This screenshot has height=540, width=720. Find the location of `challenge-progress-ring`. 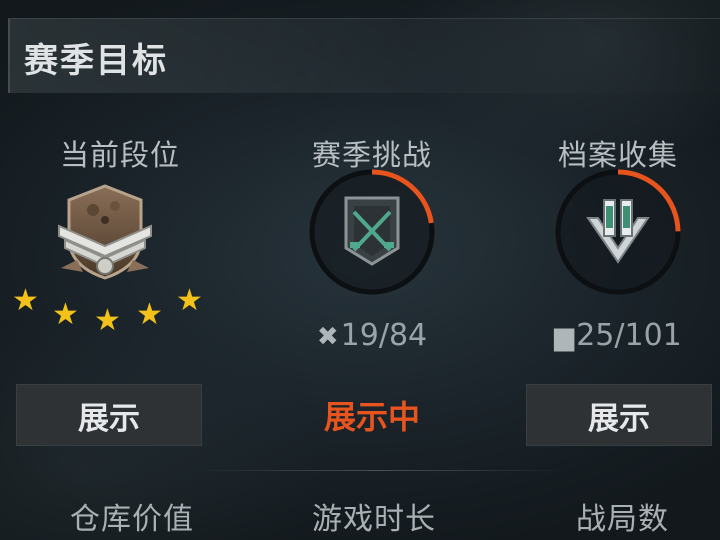

challenge-progress-ring is located at coordinates (372, 232).